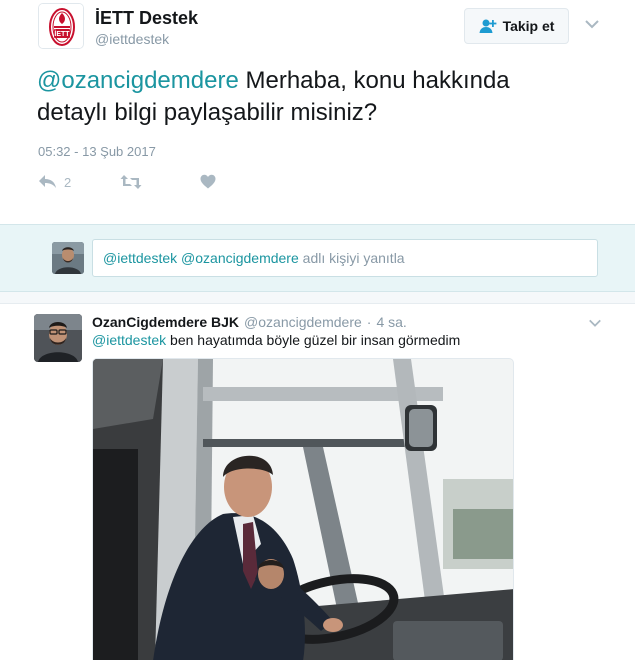 The height and width of the screenshot is (660, 635). Describe the element at coordinates (391, 322) in the screenshot. I see `reply-time: 4 sa.` at that location.